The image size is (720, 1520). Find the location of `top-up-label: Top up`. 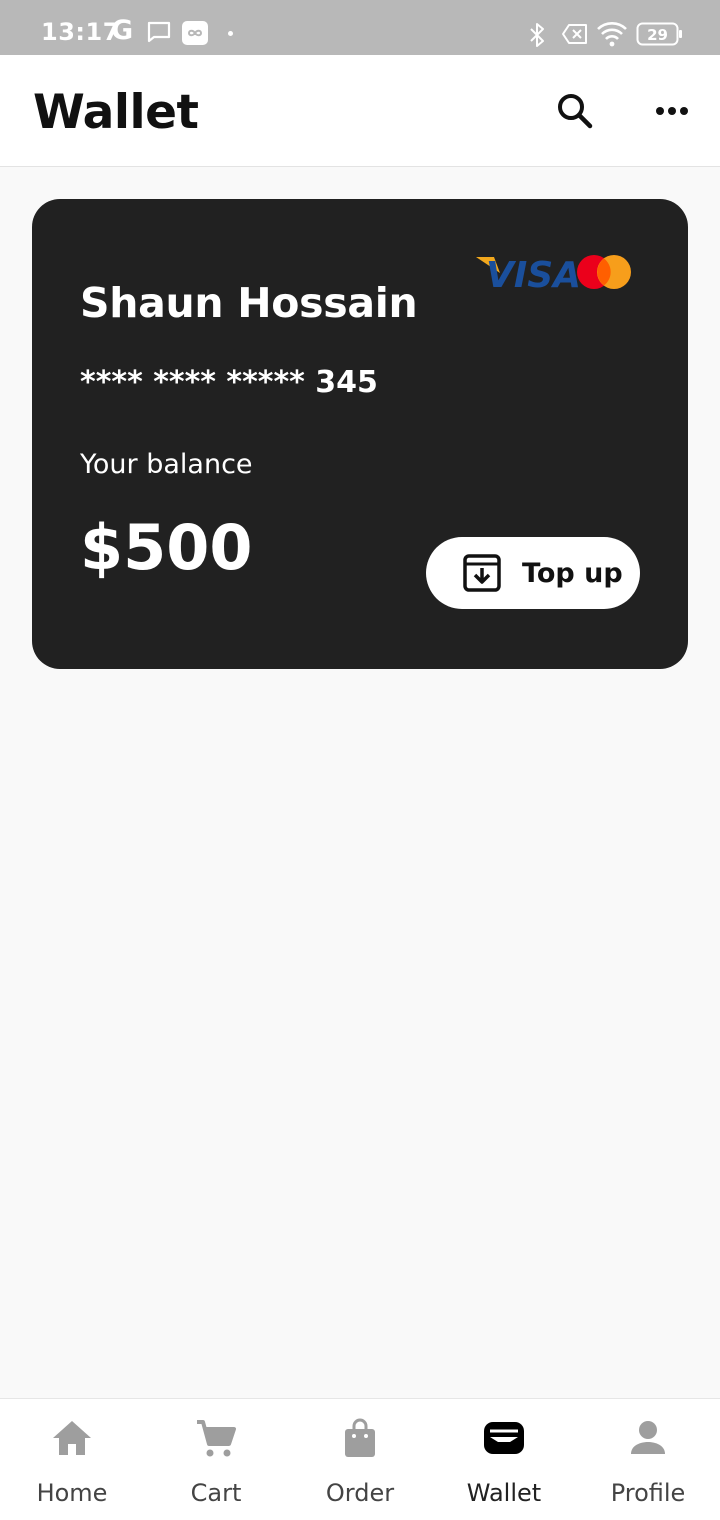

top-up-label: Top up is located at coordinates (572, 573).